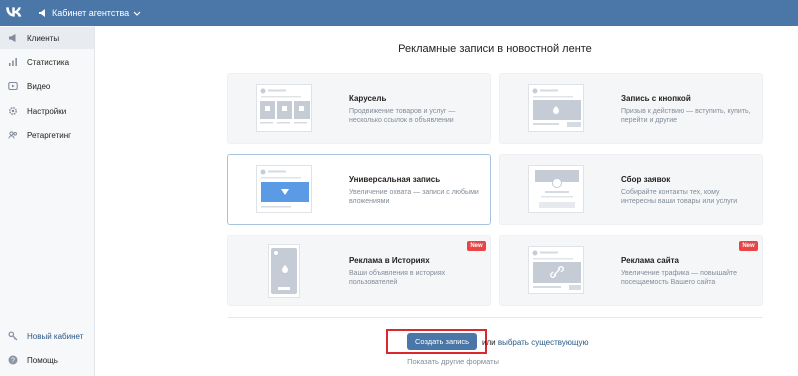 This screenshot has width=798, height=376. I want to click on sidebar-item-label: Статистика, so click(48, 62).